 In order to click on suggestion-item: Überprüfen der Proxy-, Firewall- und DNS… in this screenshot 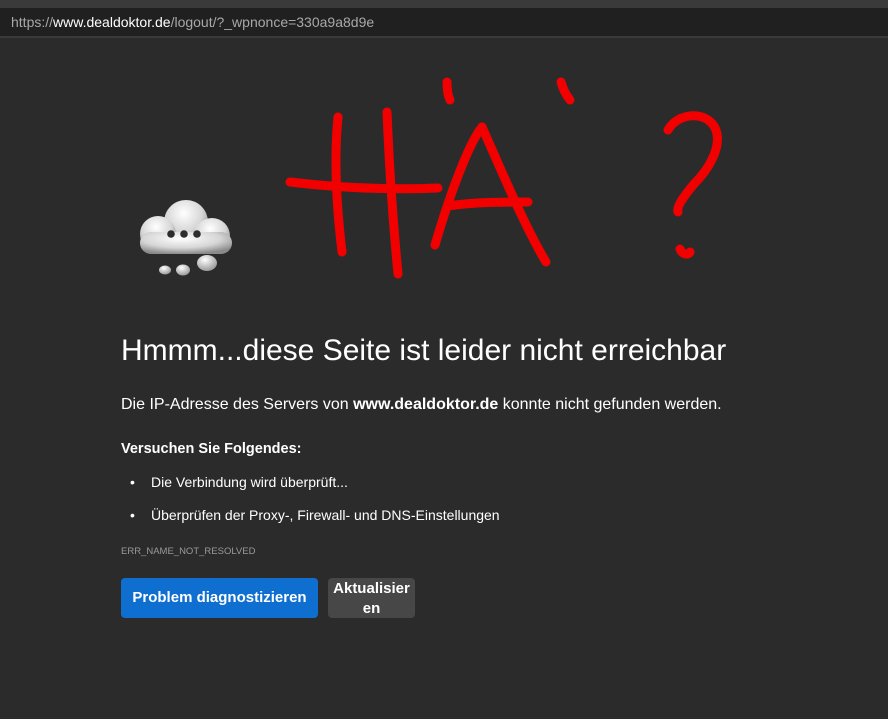, I will do `click(325, 515)`.